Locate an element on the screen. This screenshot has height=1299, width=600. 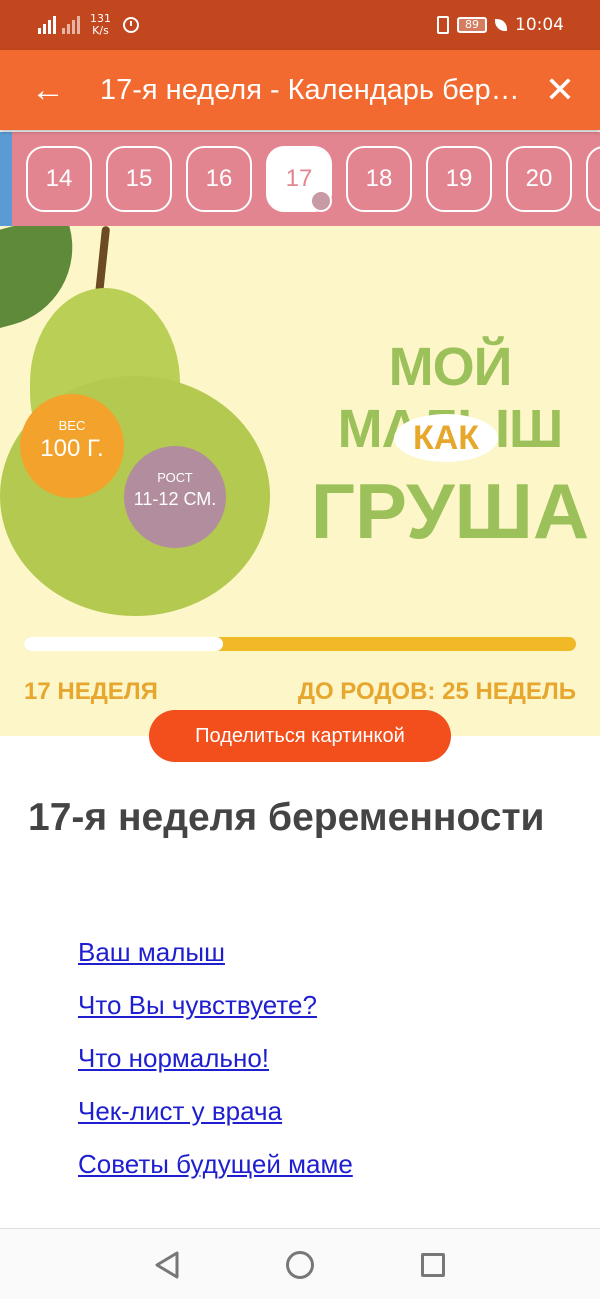
week-item: 20 is located at coordinates (539, 179).